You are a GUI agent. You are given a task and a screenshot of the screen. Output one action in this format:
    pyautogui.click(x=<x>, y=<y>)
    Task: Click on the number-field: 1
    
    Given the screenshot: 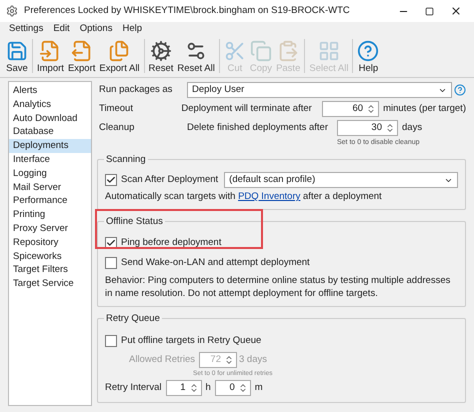 What is the action you would take?
    pyautogui.click(x=184, y=388)
    